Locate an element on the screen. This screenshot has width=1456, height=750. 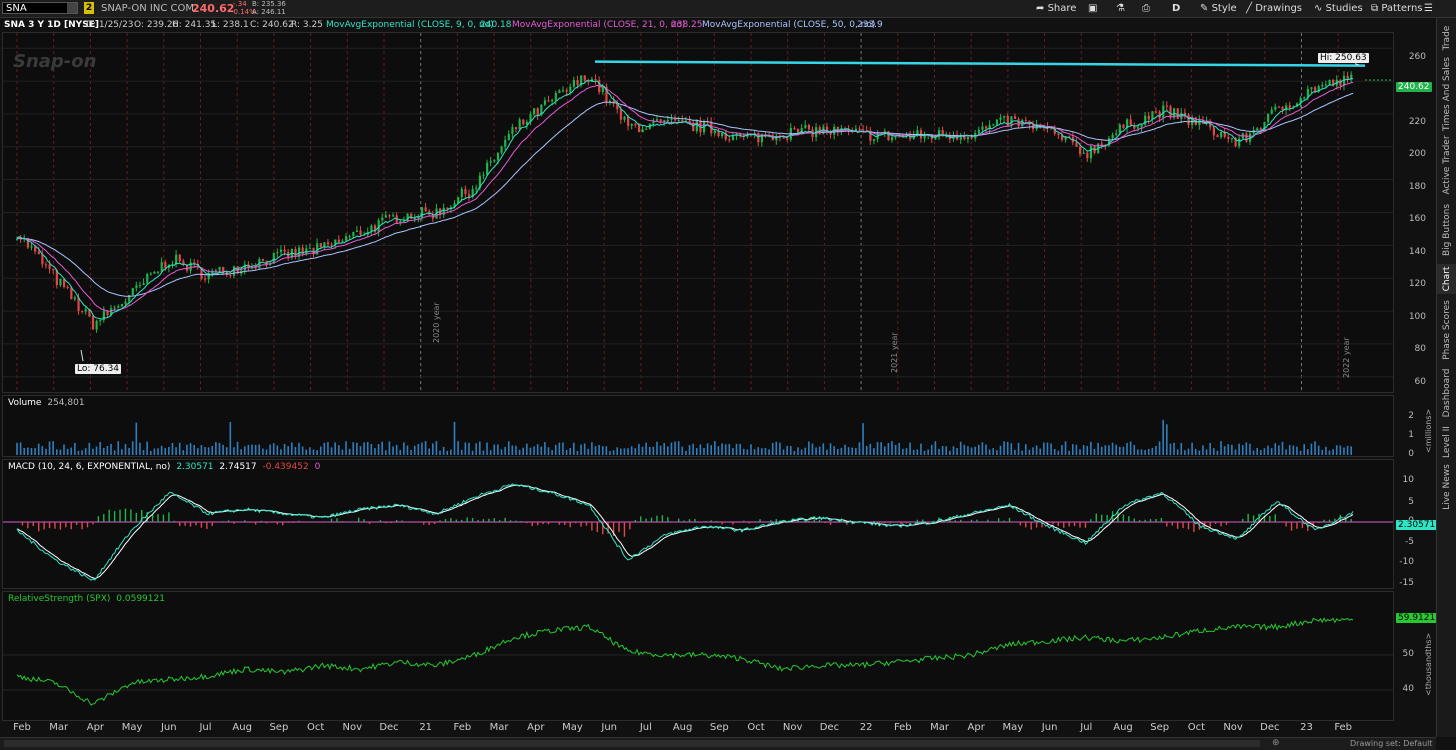
sidebar-tab-trade: Trade is located at coordinates (1446, 38).